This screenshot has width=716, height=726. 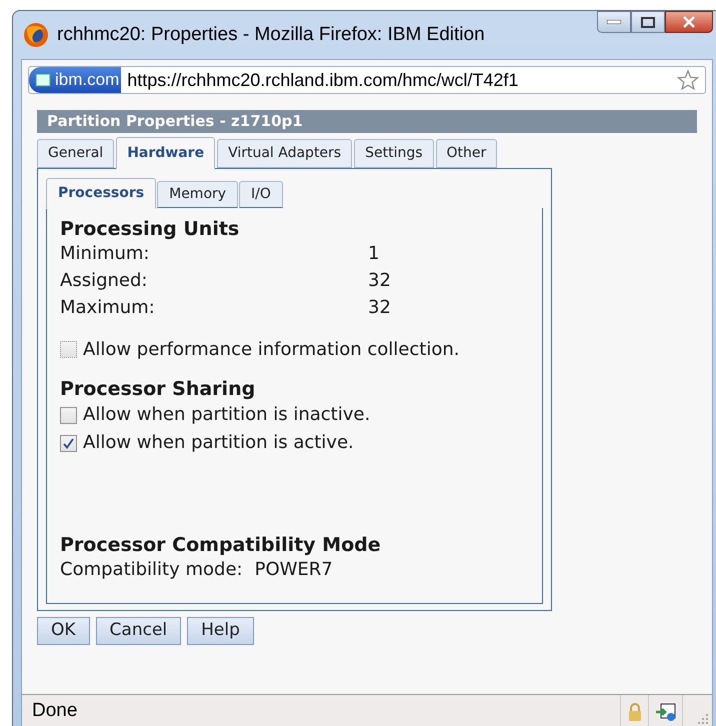 I want to click on field-label: Minimum:, so click(x=105, y=254).